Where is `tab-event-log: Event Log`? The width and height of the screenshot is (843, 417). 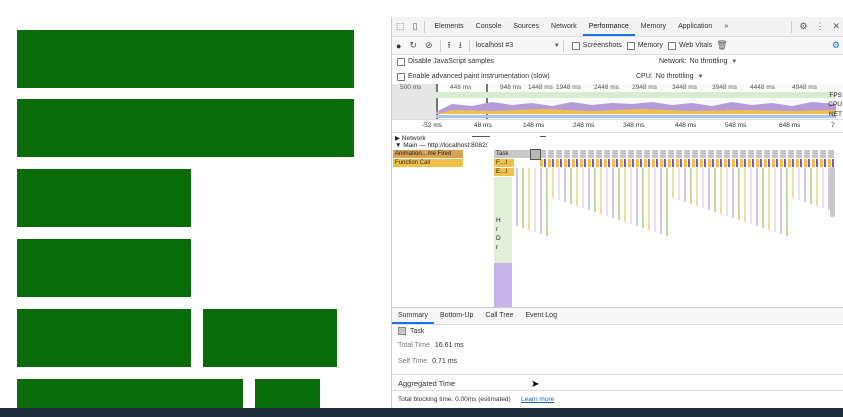
tab-event-log: Event Log is located at coordinates (541, 316).